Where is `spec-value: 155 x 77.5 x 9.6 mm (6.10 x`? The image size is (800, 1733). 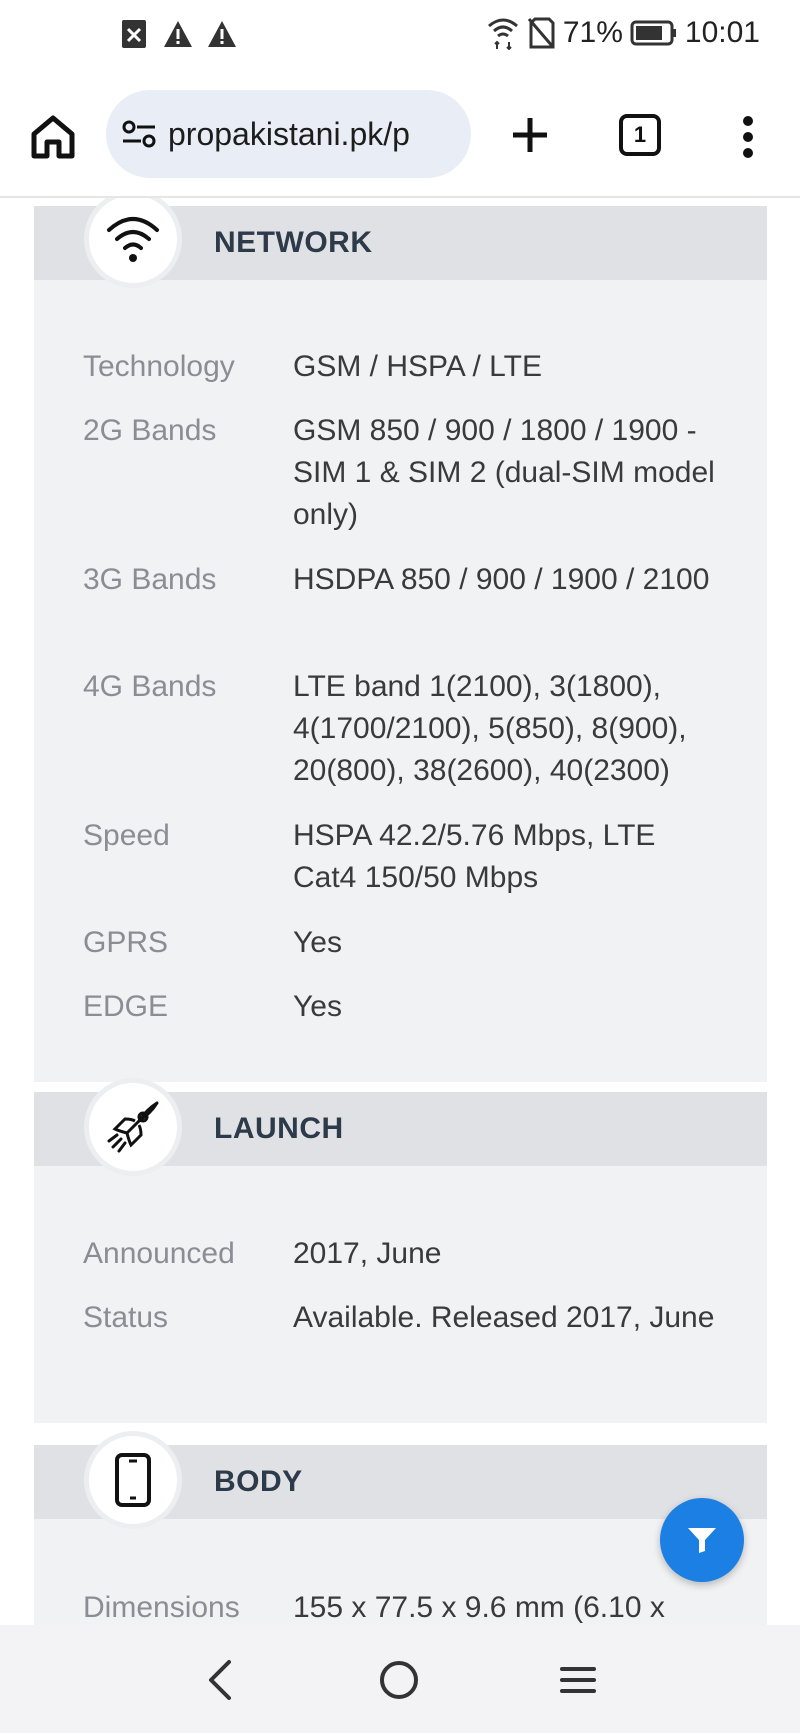 spec-value: 155 x 77.5 x 9.6 mm (6.10 x is located at coordinates (479, 1607).